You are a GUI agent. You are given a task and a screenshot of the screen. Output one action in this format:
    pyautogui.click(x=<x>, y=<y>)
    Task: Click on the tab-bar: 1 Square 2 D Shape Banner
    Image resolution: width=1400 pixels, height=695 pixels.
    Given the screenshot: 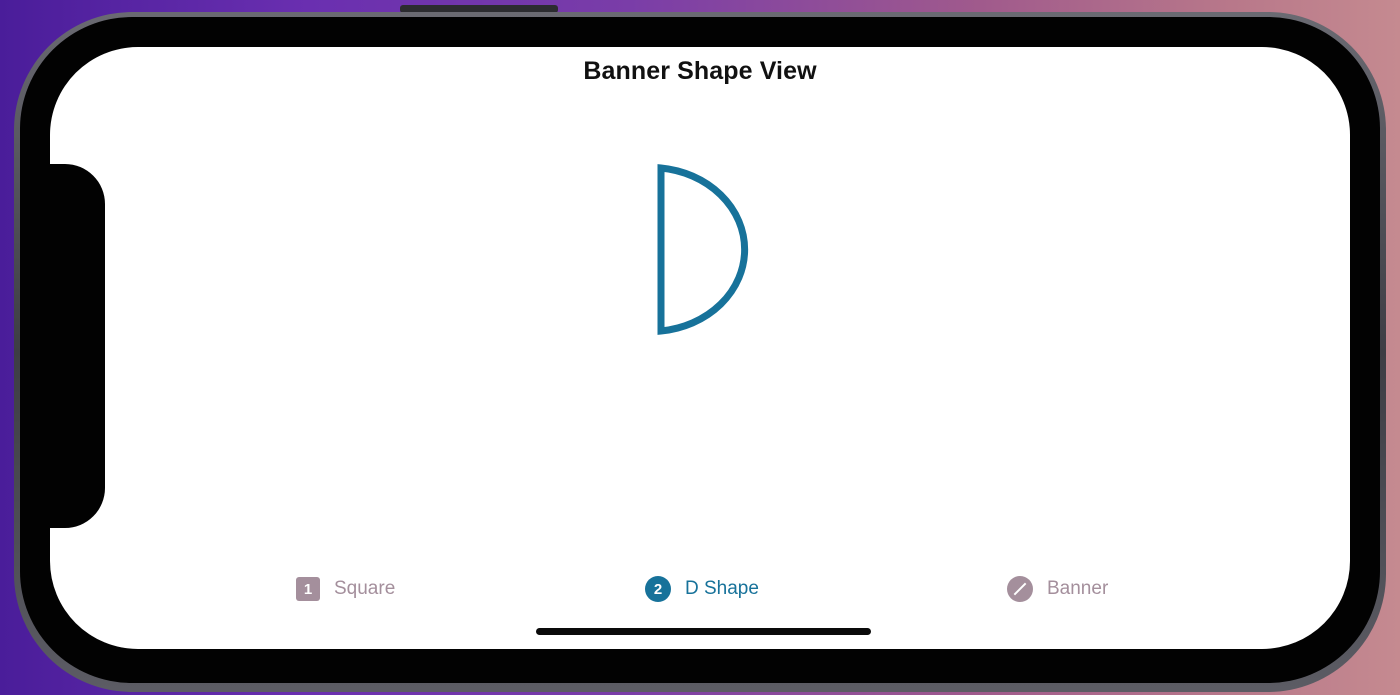 What is the action you would take?
    pyautogui.click(x=700, y=589)
    